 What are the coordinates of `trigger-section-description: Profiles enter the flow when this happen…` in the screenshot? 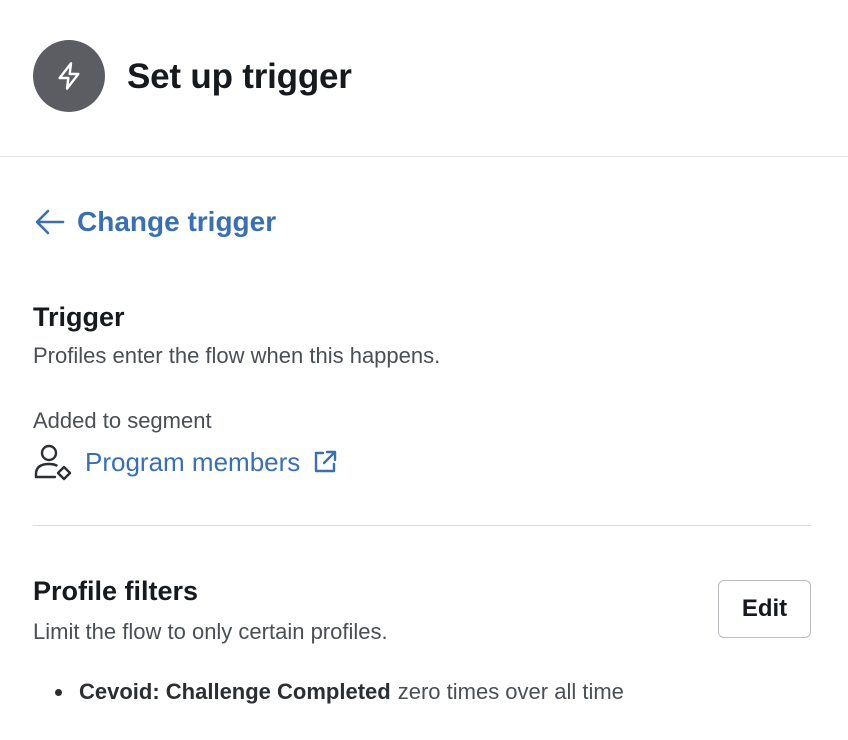 It's located at (237, 355).